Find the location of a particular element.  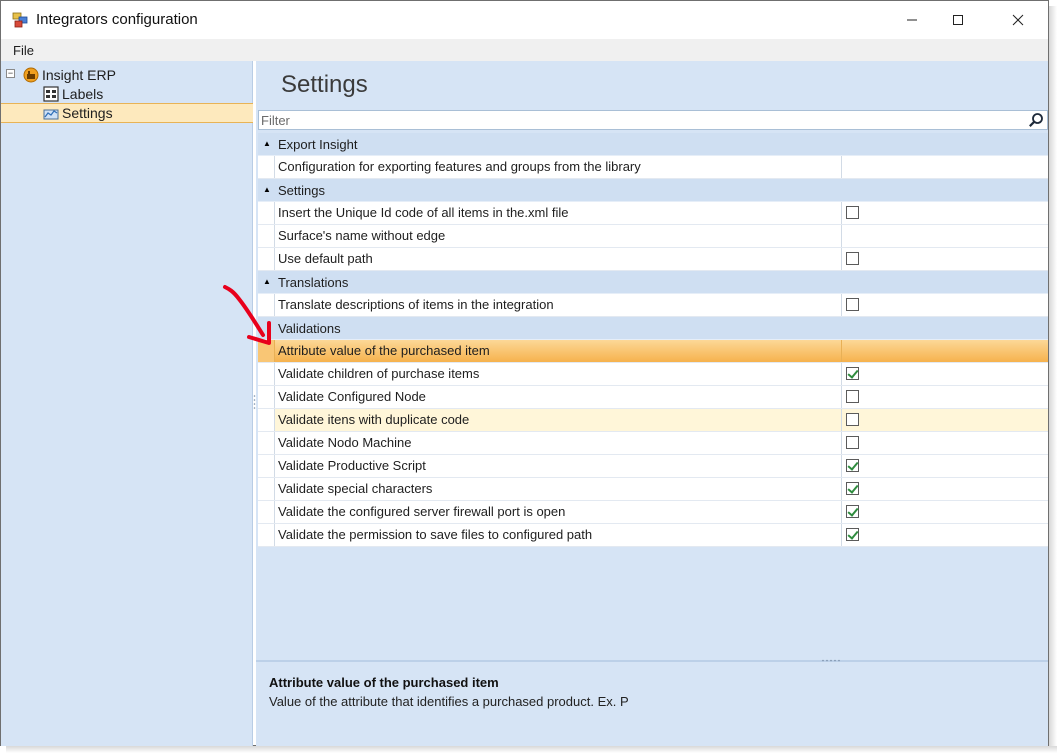

app-icon is located at coordinates (20, 20).